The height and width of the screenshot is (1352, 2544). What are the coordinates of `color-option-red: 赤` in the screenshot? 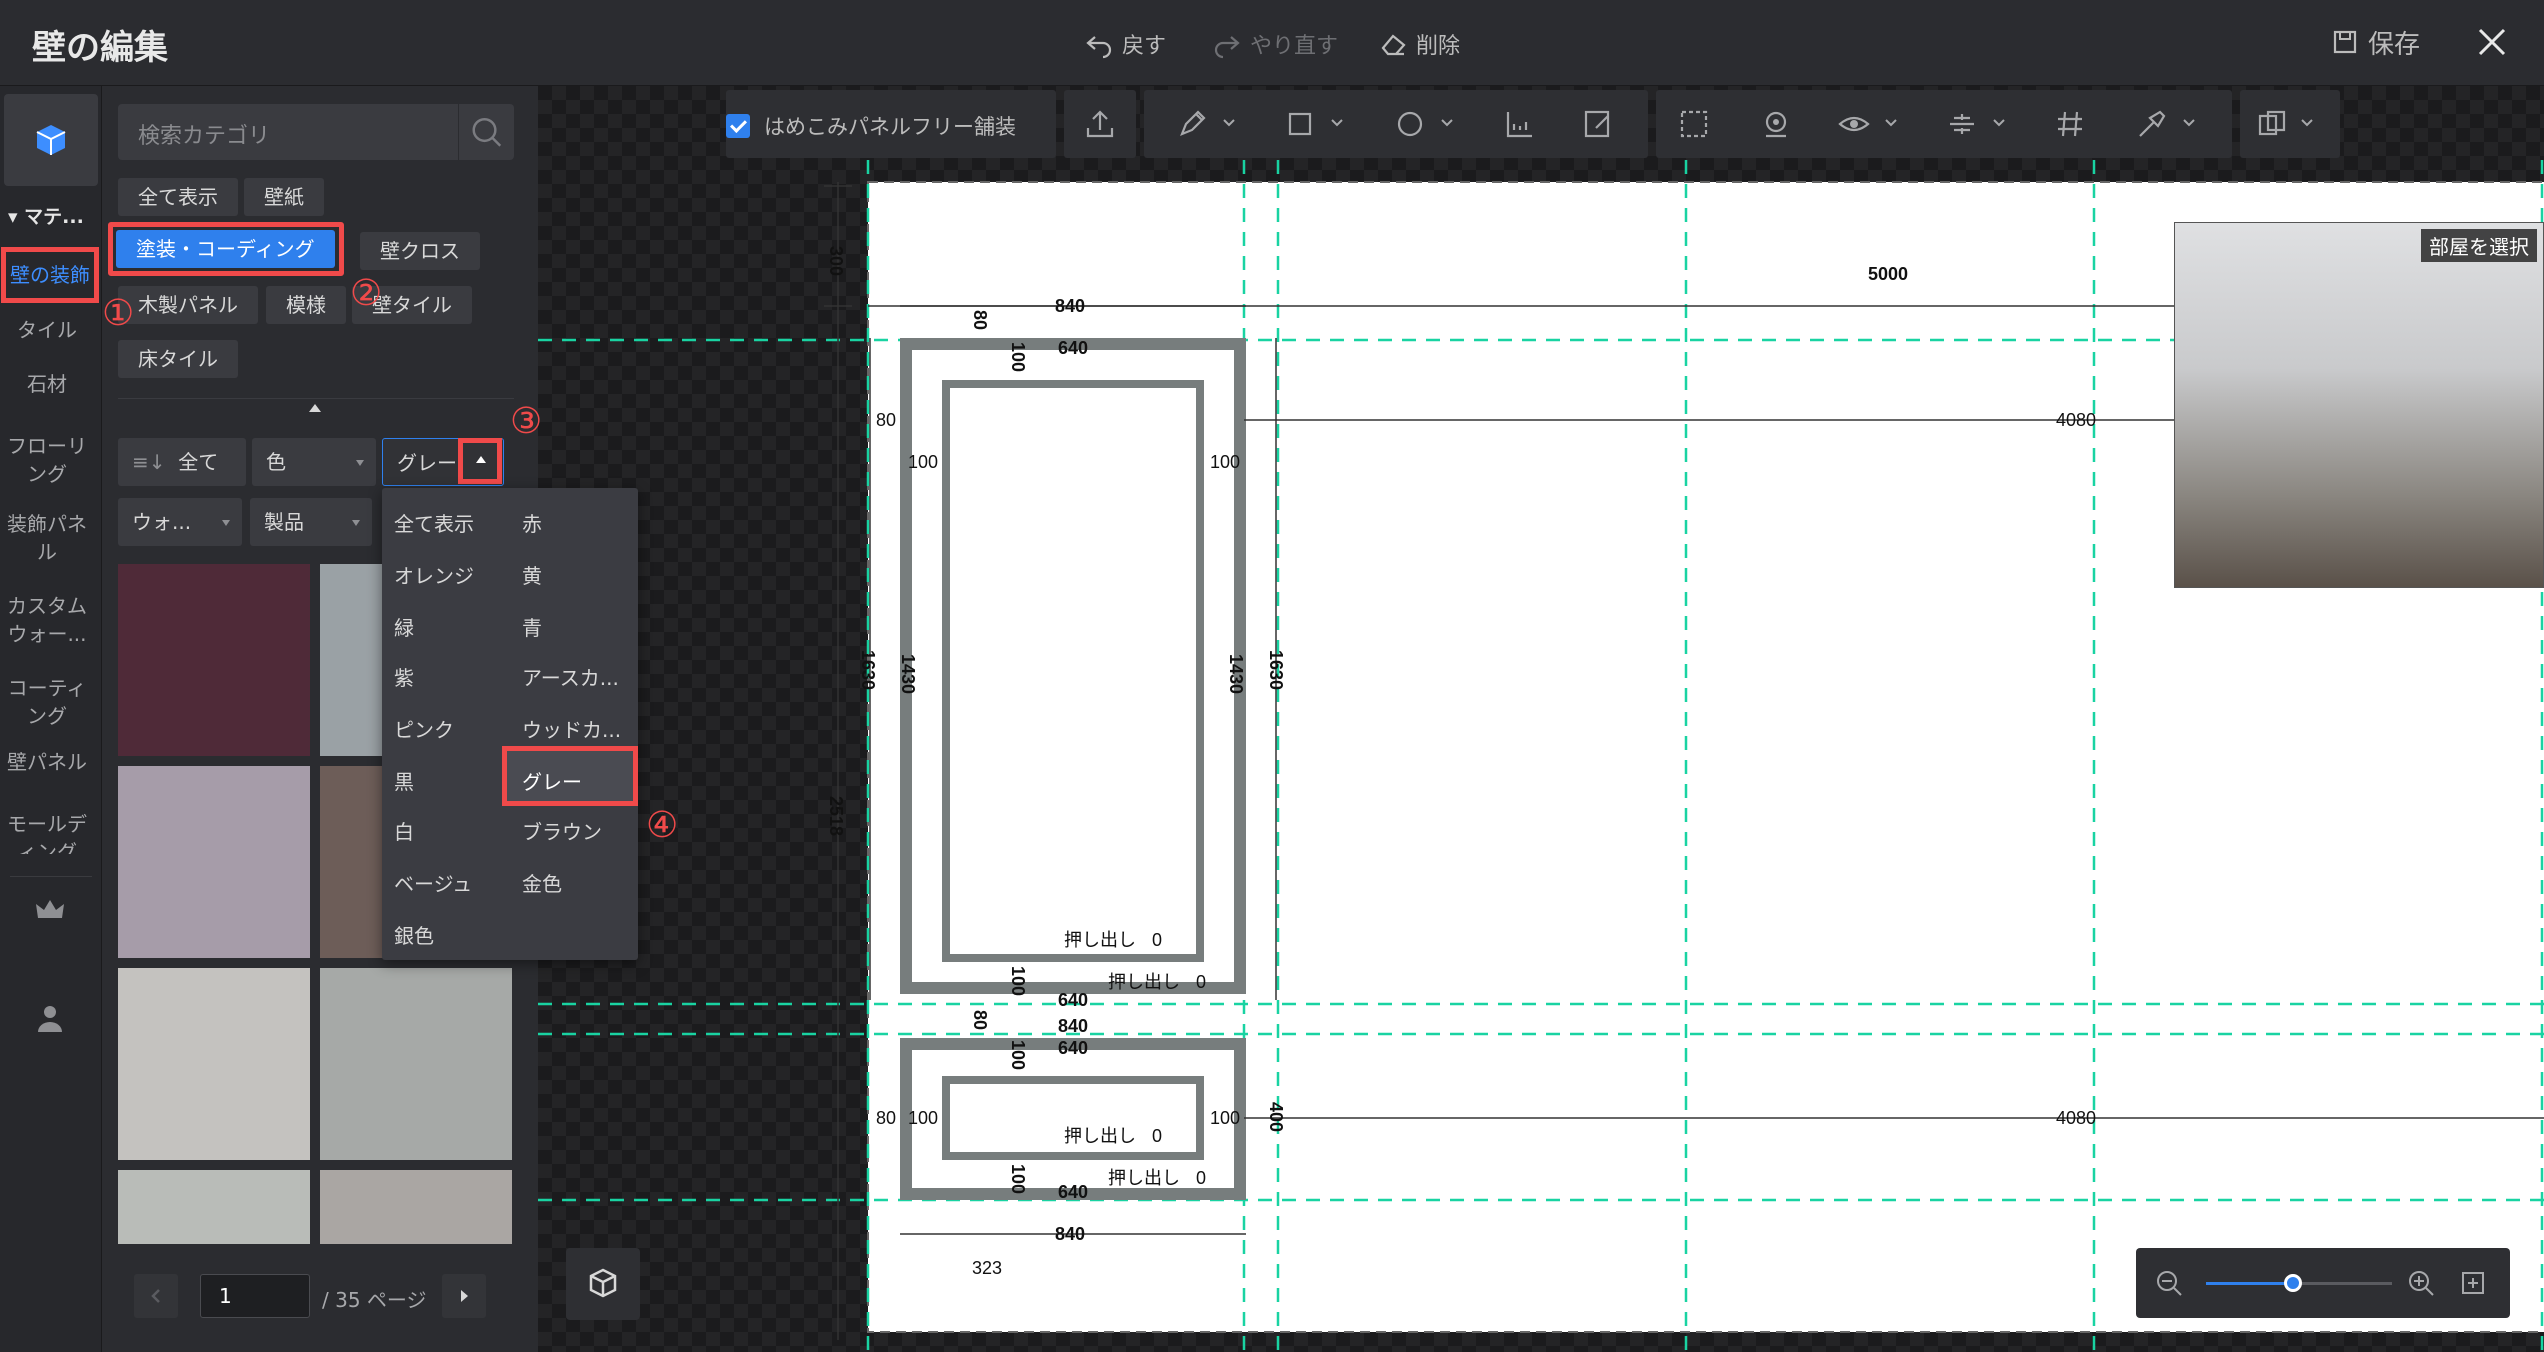 It's located at (532, 522).